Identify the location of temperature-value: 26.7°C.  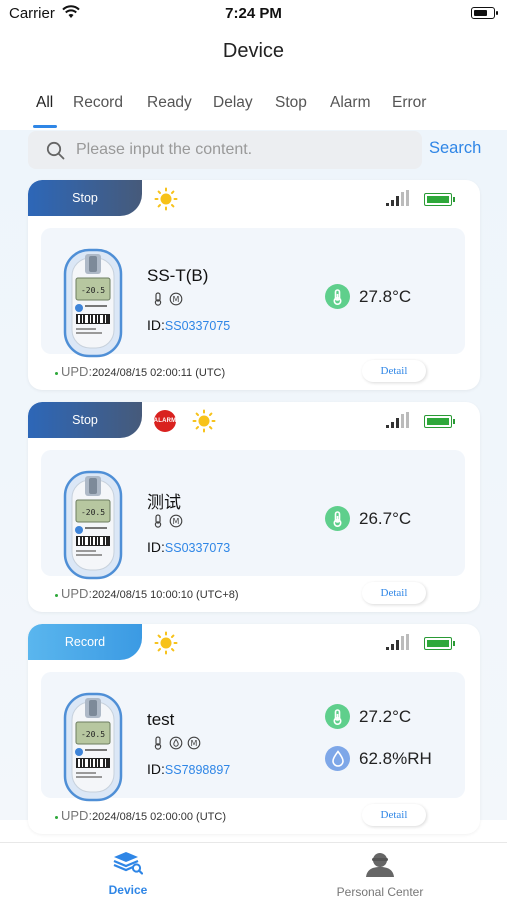
(385, 518).